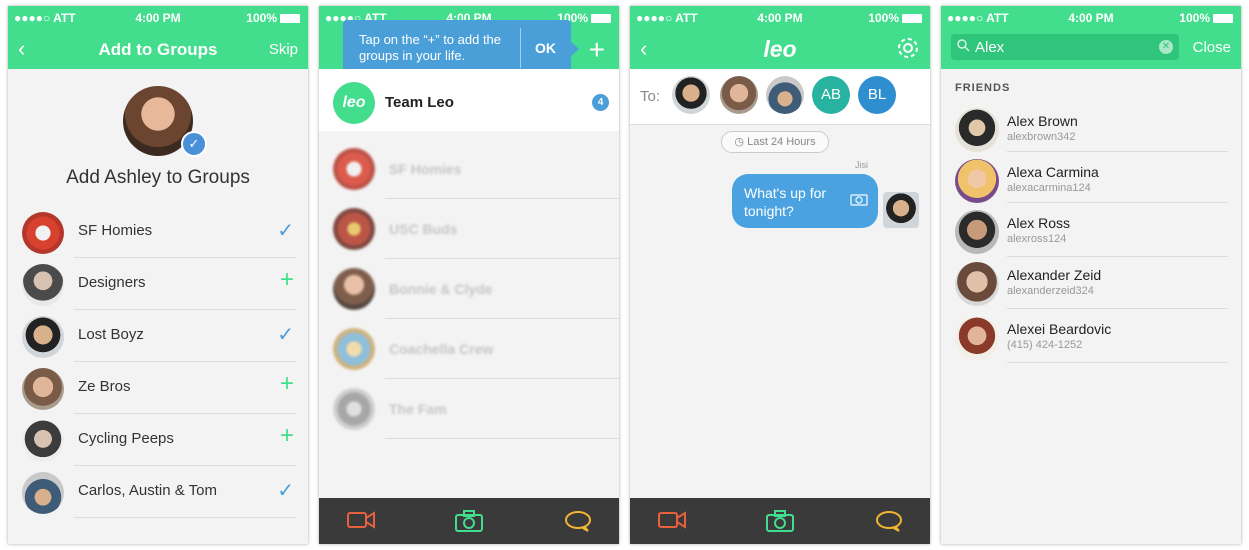 Image resolution: width=1249 pixels, height=550 pixels. What do you see at coordinates (983, 88) in the screenshot?
I see `section-header: FRIENDS` at bounding box center [983, 88].